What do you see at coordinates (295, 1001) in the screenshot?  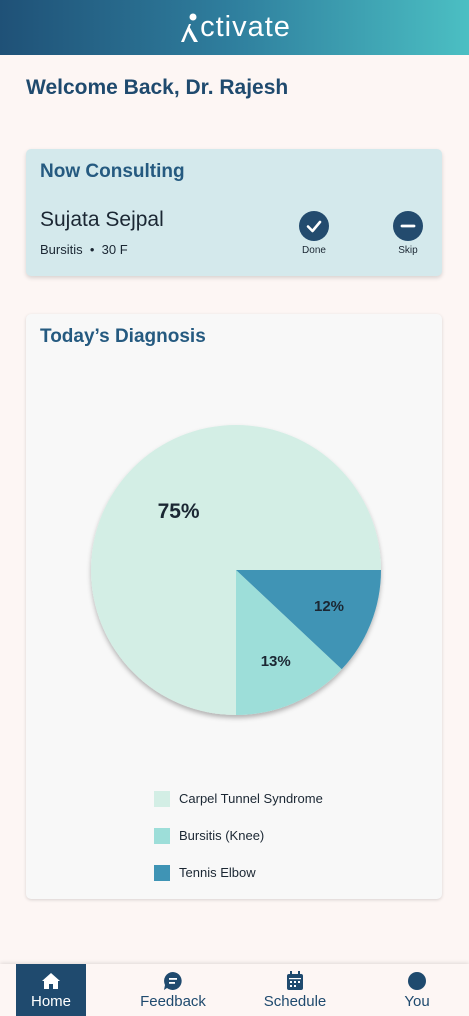 I see `nav-schedule-label: Schedule` at bounding box center [295, 1001].